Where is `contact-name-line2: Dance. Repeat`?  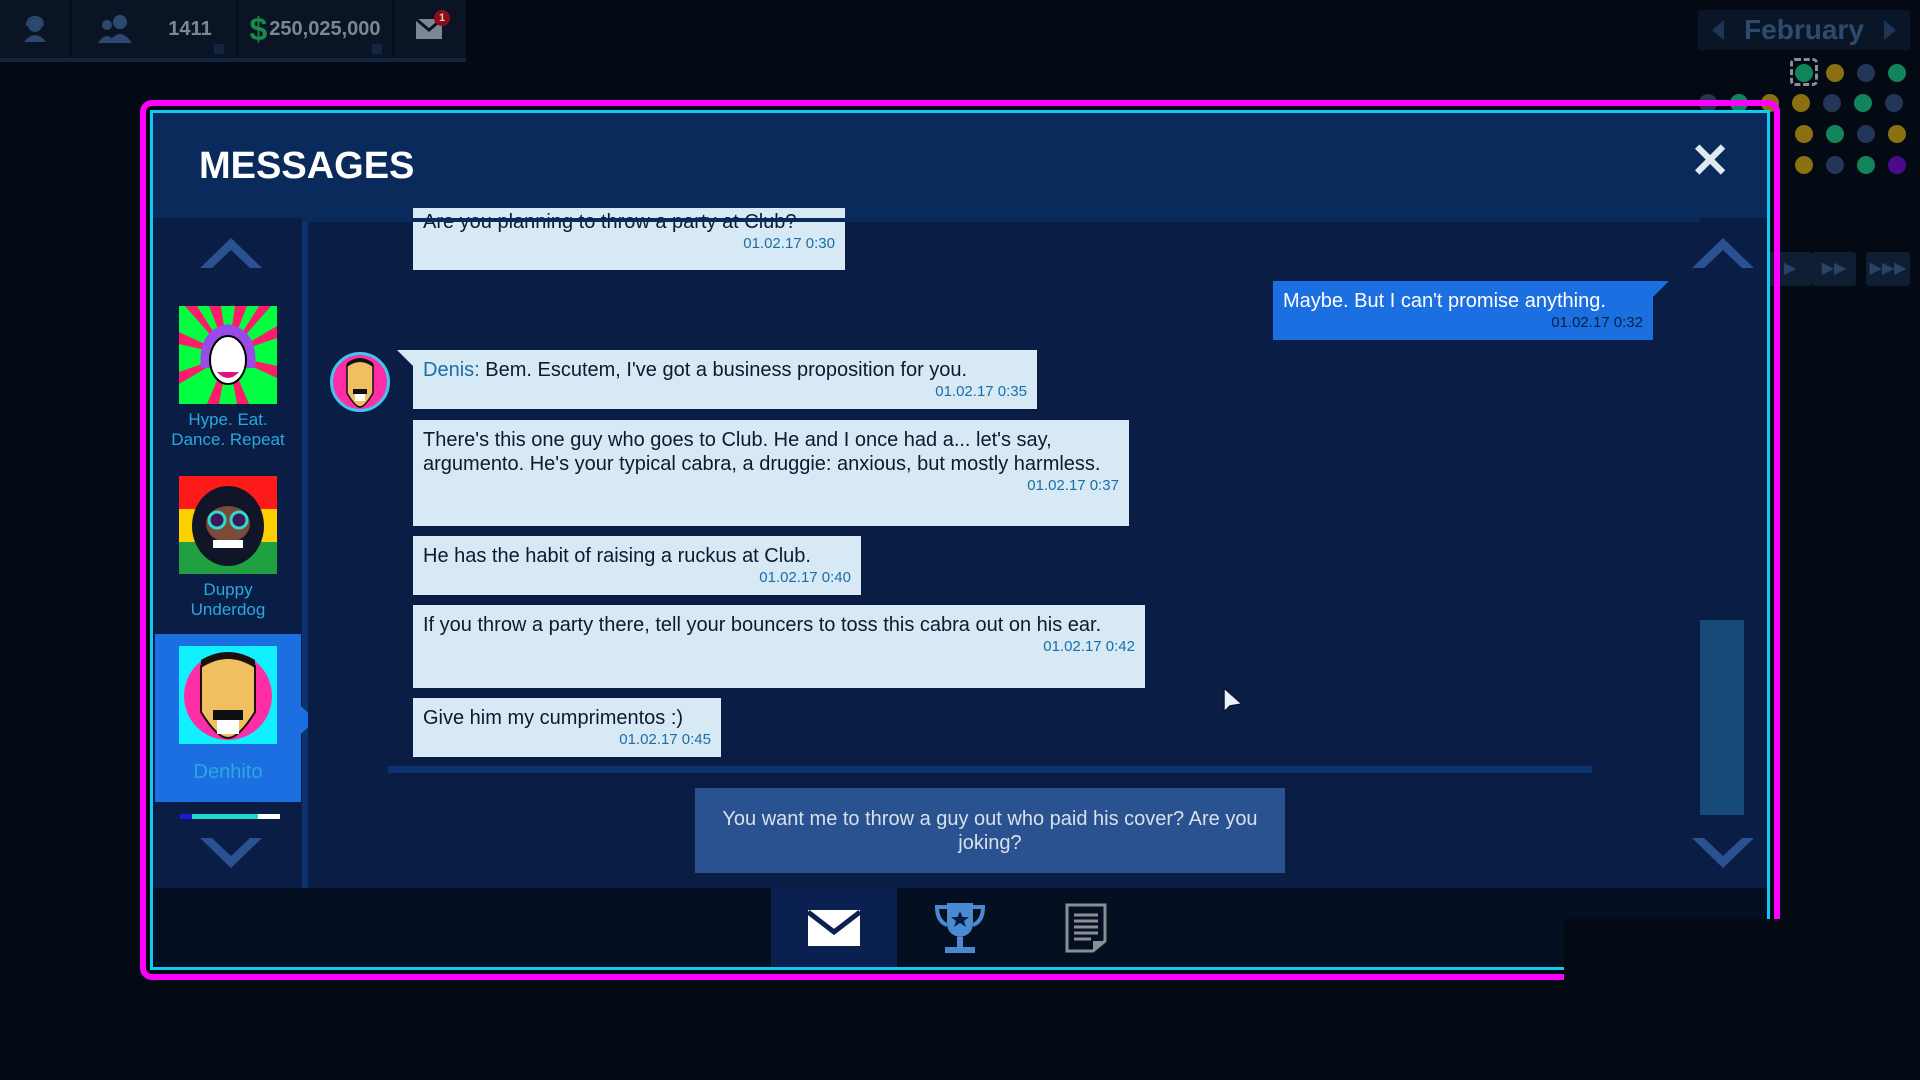 contact-name-line2: Dance. Repeat is located at coordinates (228, 439).